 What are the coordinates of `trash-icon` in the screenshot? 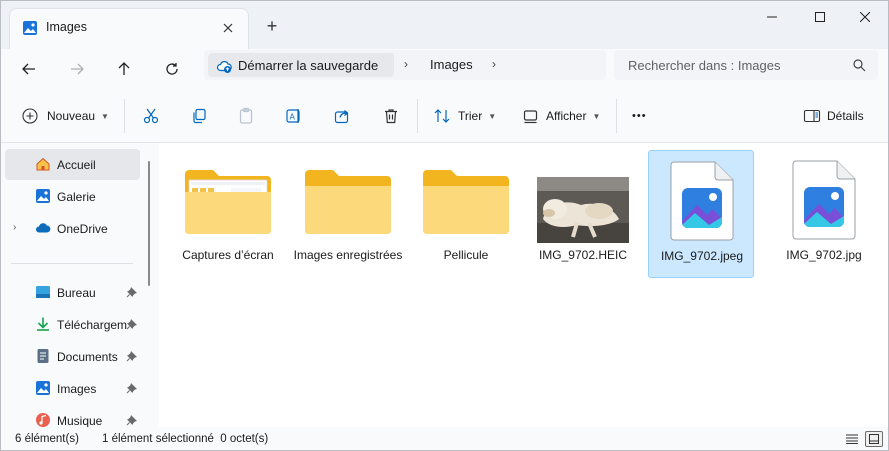 It's located at (391, 116).